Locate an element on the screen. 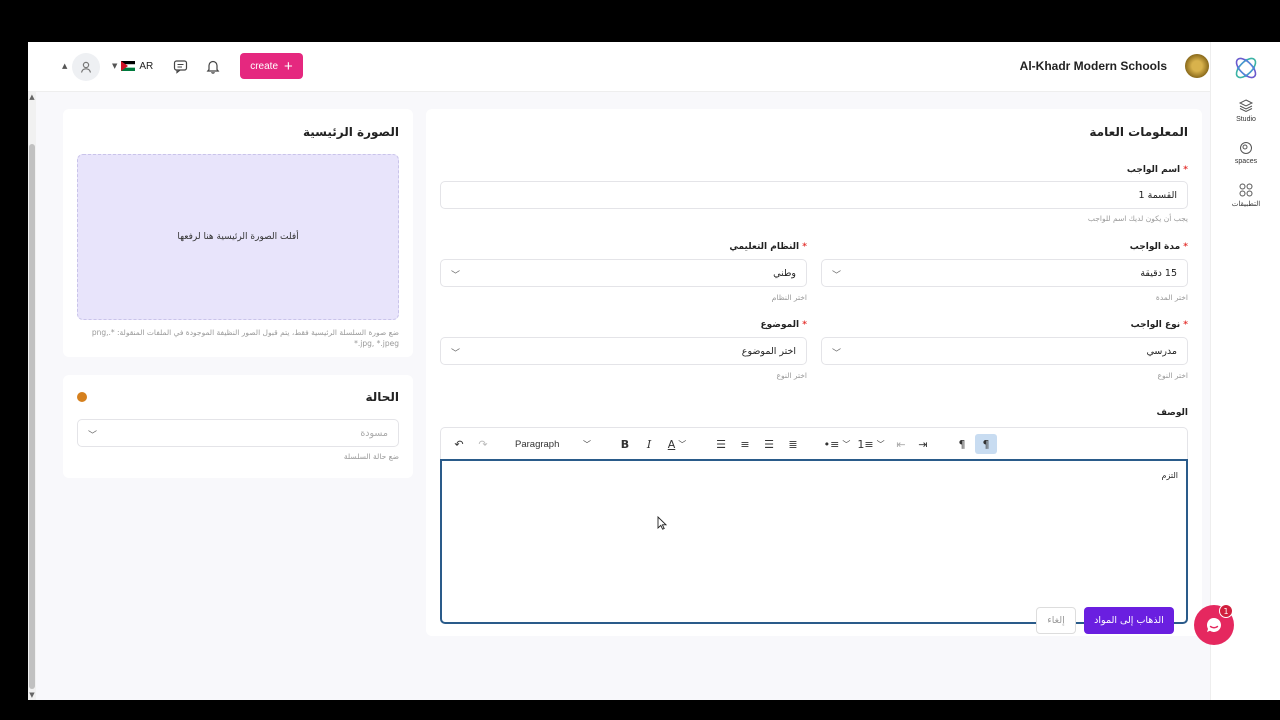 This screenshot has height=720, width=1280. subject-hint: اختر النوع is located at coordinates (792, 375).